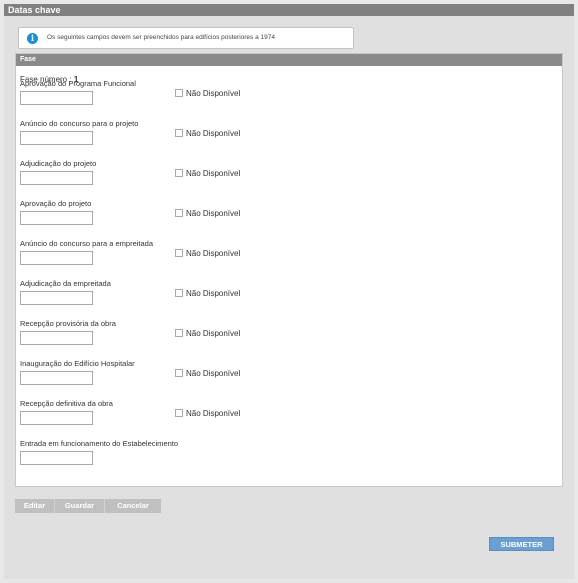 The height and width of the screenshot is (583, 578). Describe the element at coordinates (56, 218) in the screenshot. I see `date-input-aprovacao-projeto` at that location.